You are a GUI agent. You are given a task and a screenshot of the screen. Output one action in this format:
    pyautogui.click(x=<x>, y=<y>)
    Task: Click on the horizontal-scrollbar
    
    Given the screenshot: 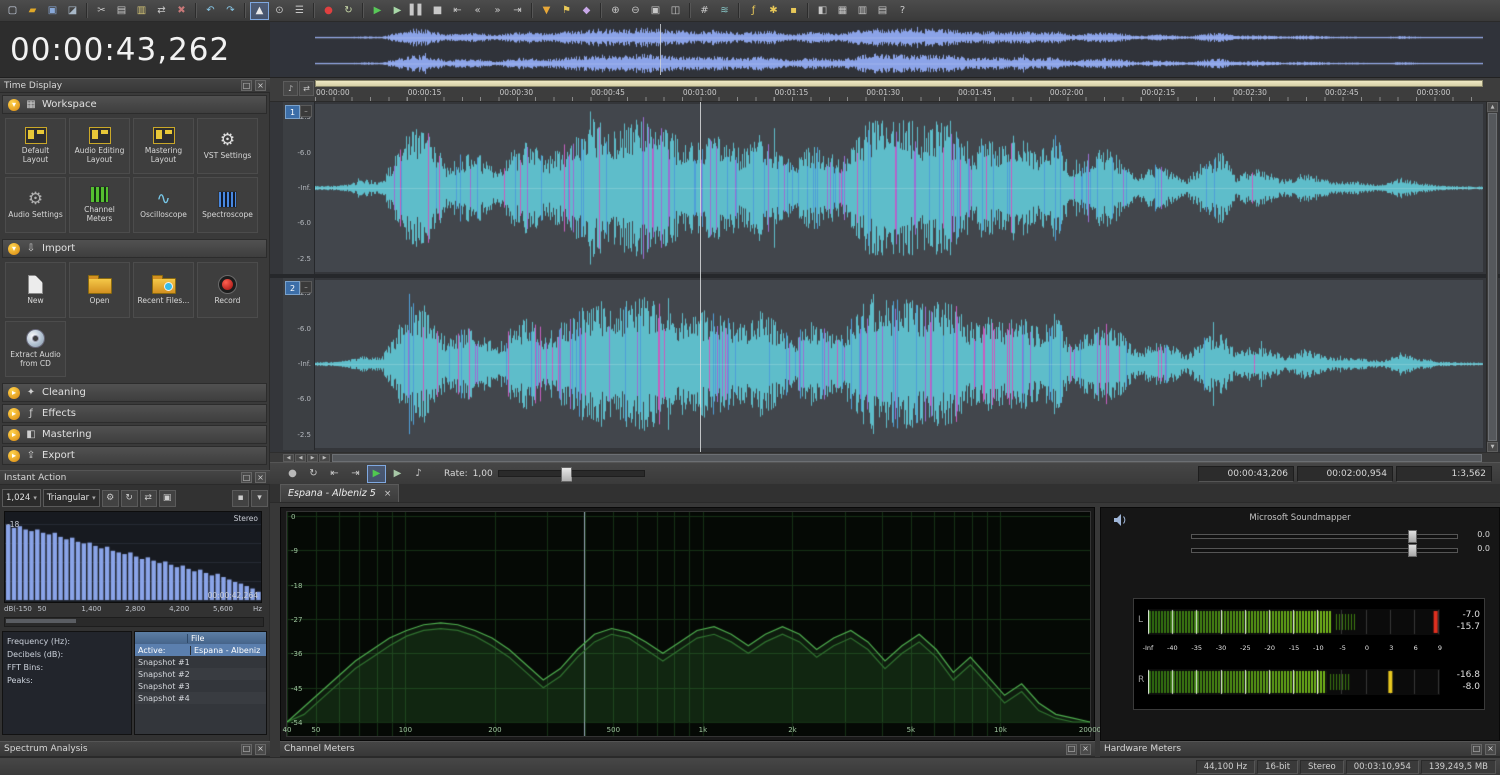 What is the action you would take?
    pyautogui.click(x=907, y=458)
    